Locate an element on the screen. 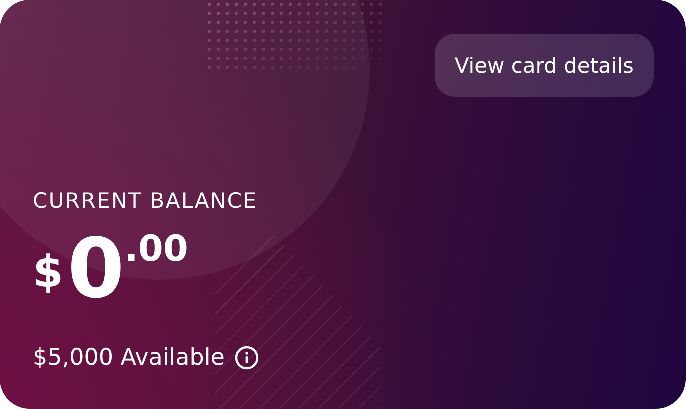 The width and height of the screenshot is (686, 409). available-credit: $5,000 Available is located at coordinates (129, 358).